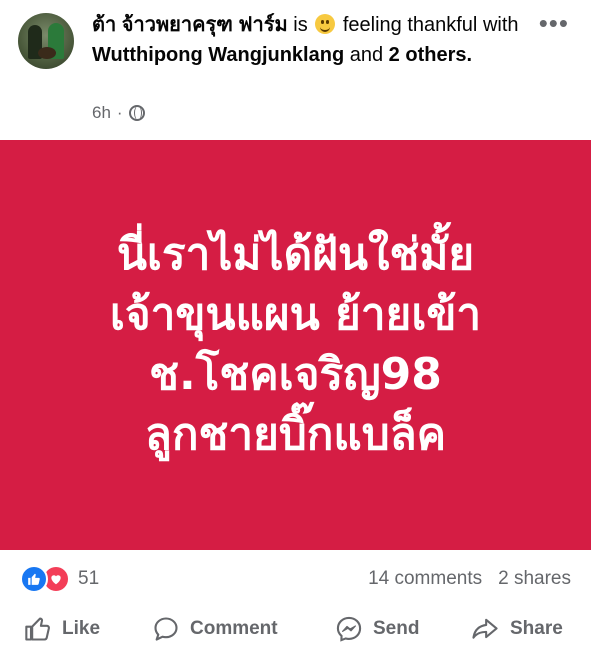  Describe the element at coordinates (46, 41) in the screenshot. I see `avatar` at that location.